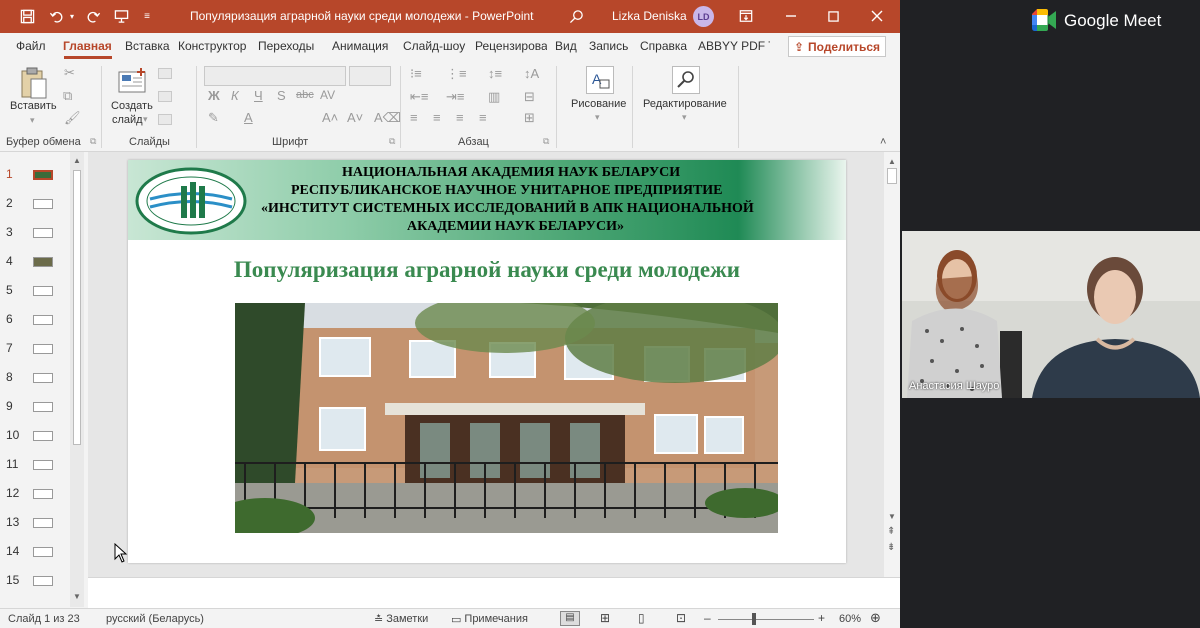 The image size is (1200, 628). Describe the element at coordinates (35, 406) in the screenshot. I see `thumbnail-9: 9` at that location.